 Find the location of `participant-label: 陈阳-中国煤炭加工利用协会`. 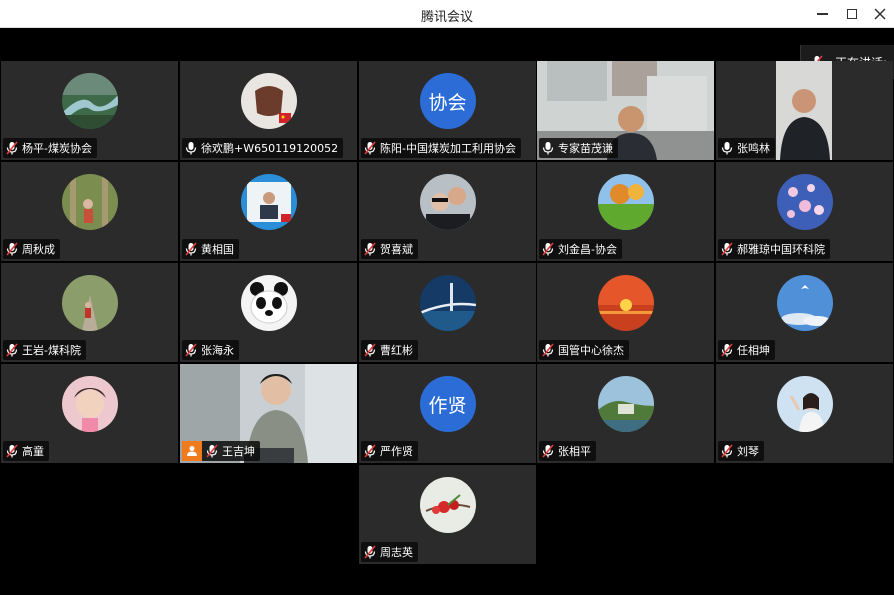

participant-label: 陈阳-中国煤炭加工利用协会 is located at coordinates (441, 148).